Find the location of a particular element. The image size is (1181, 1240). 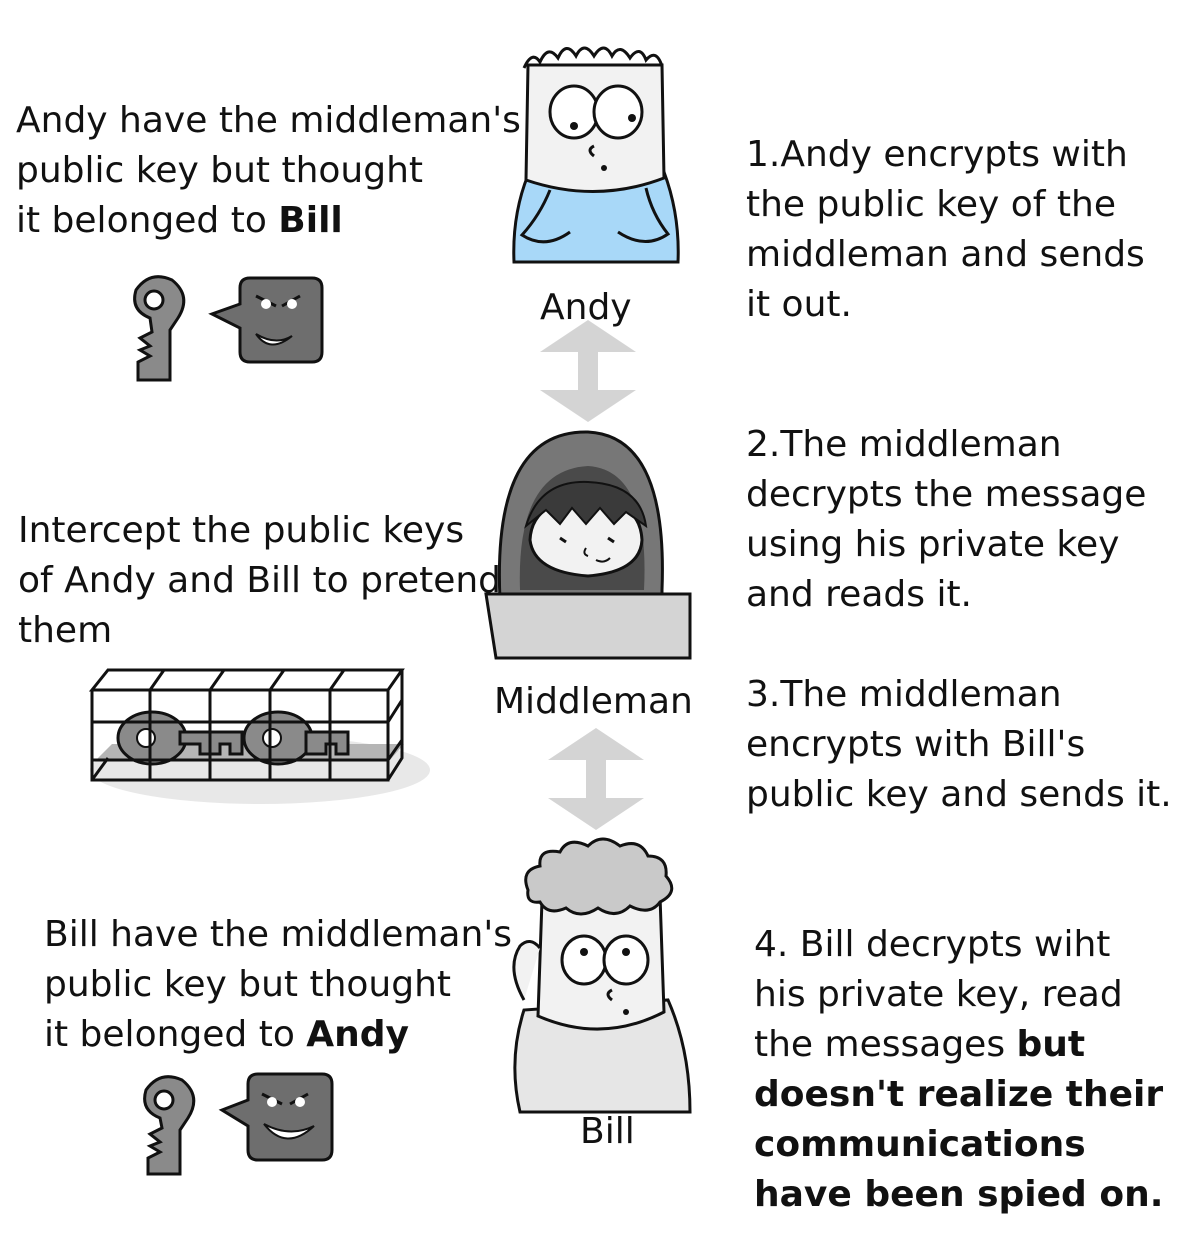

andy-figure is located at coordinates (596, 155).